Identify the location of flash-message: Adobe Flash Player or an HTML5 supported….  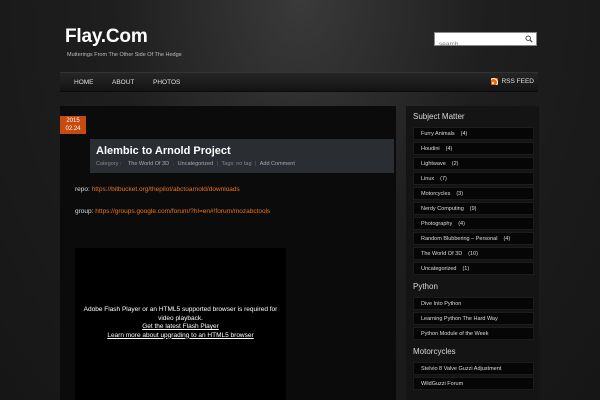
(180, 323).